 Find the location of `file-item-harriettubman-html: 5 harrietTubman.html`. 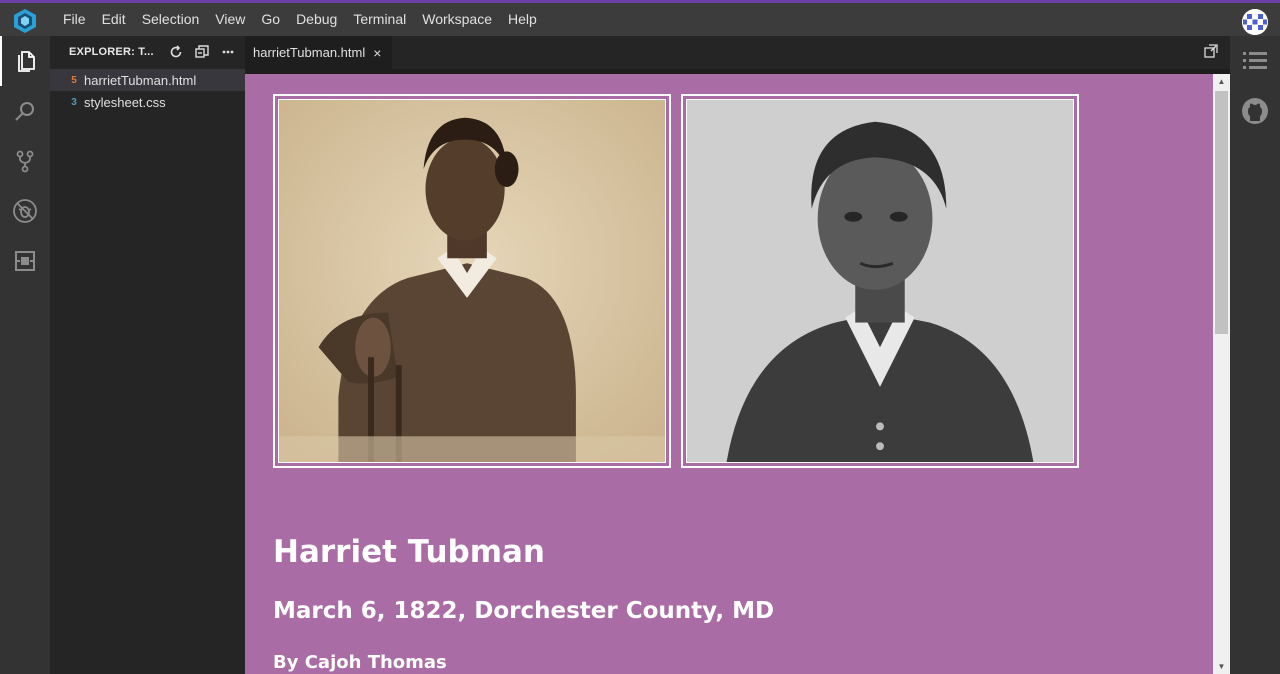

file-item-harriettubman-html: 5 harrietTubman.html is located at coordinates (147, 80).